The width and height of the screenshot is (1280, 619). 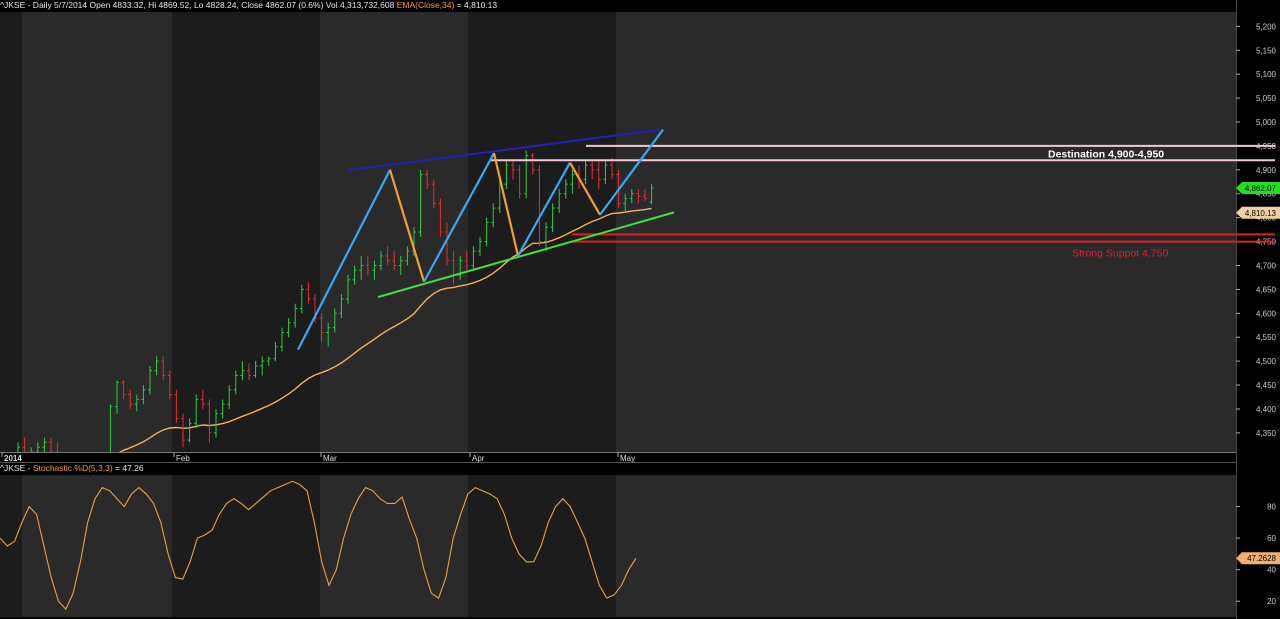 What do you see at coordinates (1266, 361) in the screenshot?
I see `y-tick-label: 4,500` at bounding box center [1266, 361].